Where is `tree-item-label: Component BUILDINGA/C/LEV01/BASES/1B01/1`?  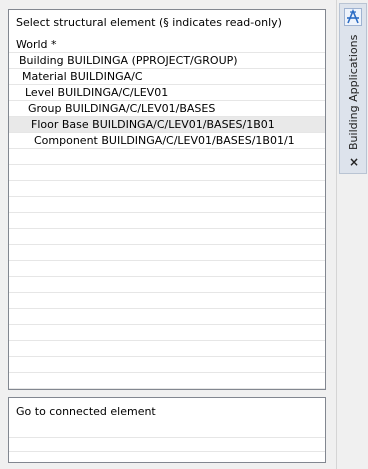 tree-item-label: Component BUILDINGA/C/LEV01/BASES/1B01/1 is located at coordinates (164, 140).